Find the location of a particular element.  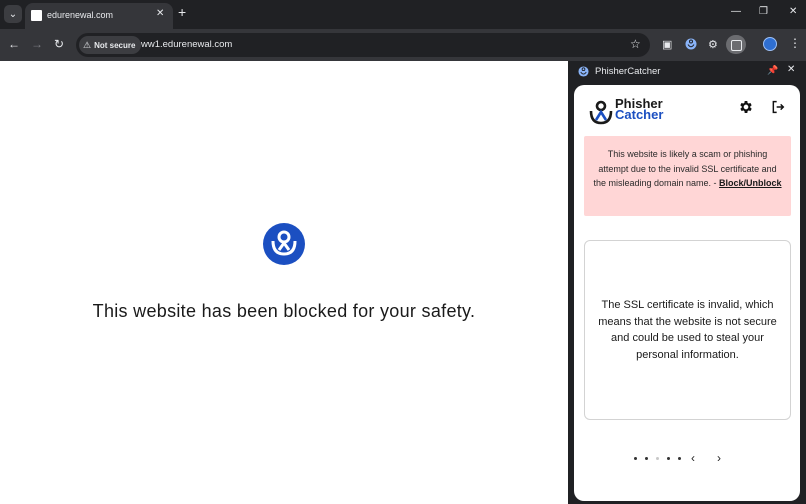

back-icon: ← is located at coordinates (14, 44).